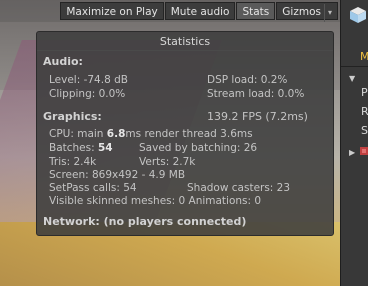 This screenshot has width=368, height=286. Describe the element at coordinates (117, 175) in the screenshot. I see `screen-info: Screen: 869x492 - 4.9 MB` at that location.